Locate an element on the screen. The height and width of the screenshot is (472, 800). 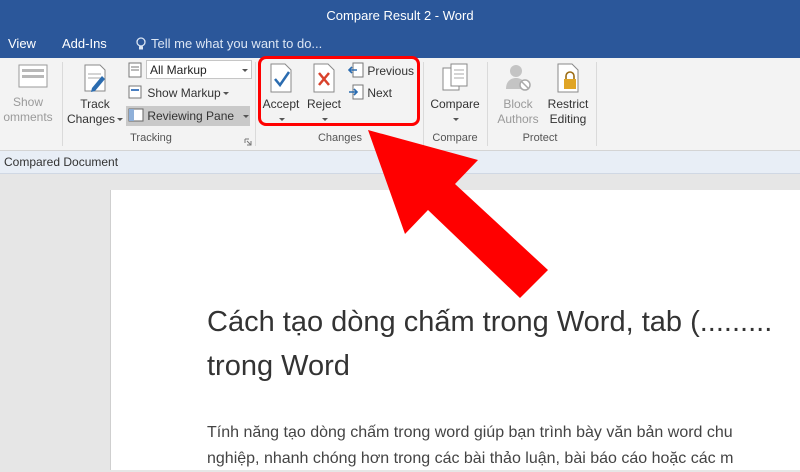
protect-group-label: Protect is located at coordinates (540, 138).